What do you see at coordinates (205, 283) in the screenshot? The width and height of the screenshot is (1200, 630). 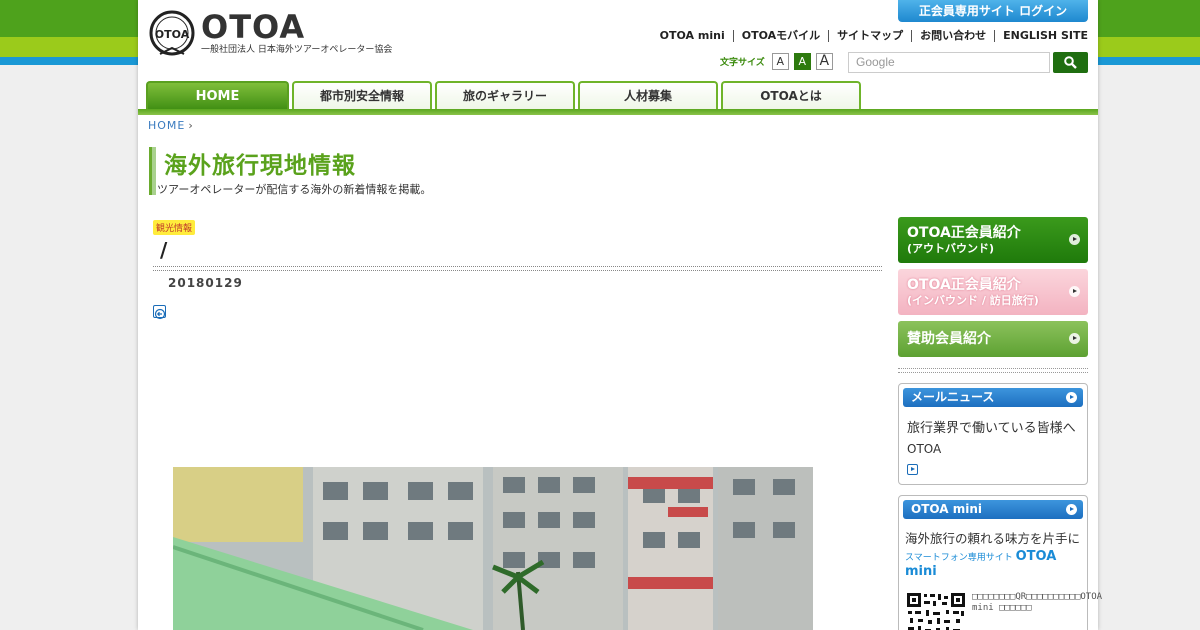 I see `article-date: 20180129` at bounding box center [205, 283].